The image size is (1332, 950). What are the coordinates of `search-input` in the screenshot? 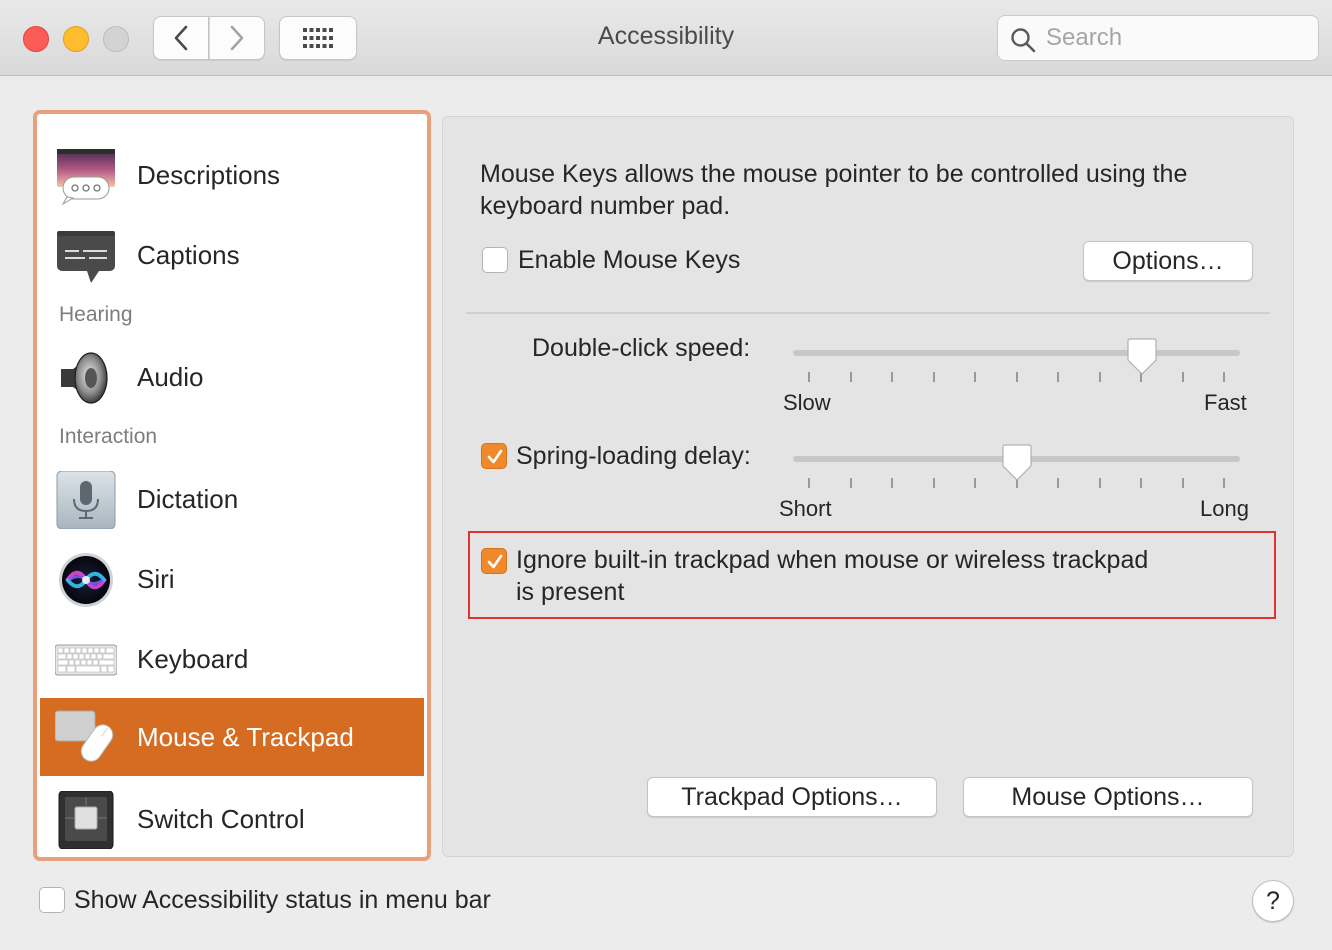 It's located at (1174, 38).